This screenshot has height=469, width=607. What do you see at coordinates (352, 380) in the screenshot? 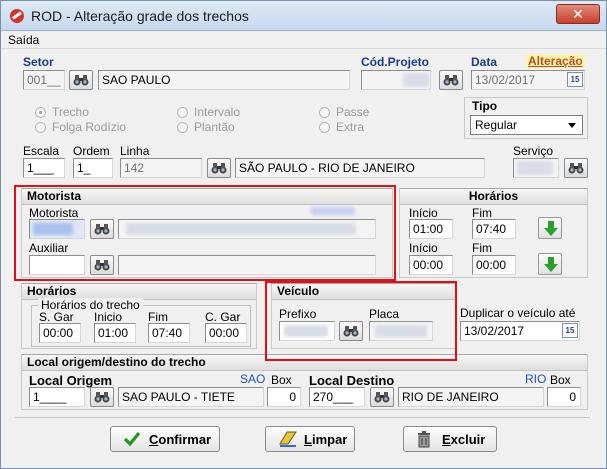
I see `destino-label: Local Destino` at bounding box center [352, 380].